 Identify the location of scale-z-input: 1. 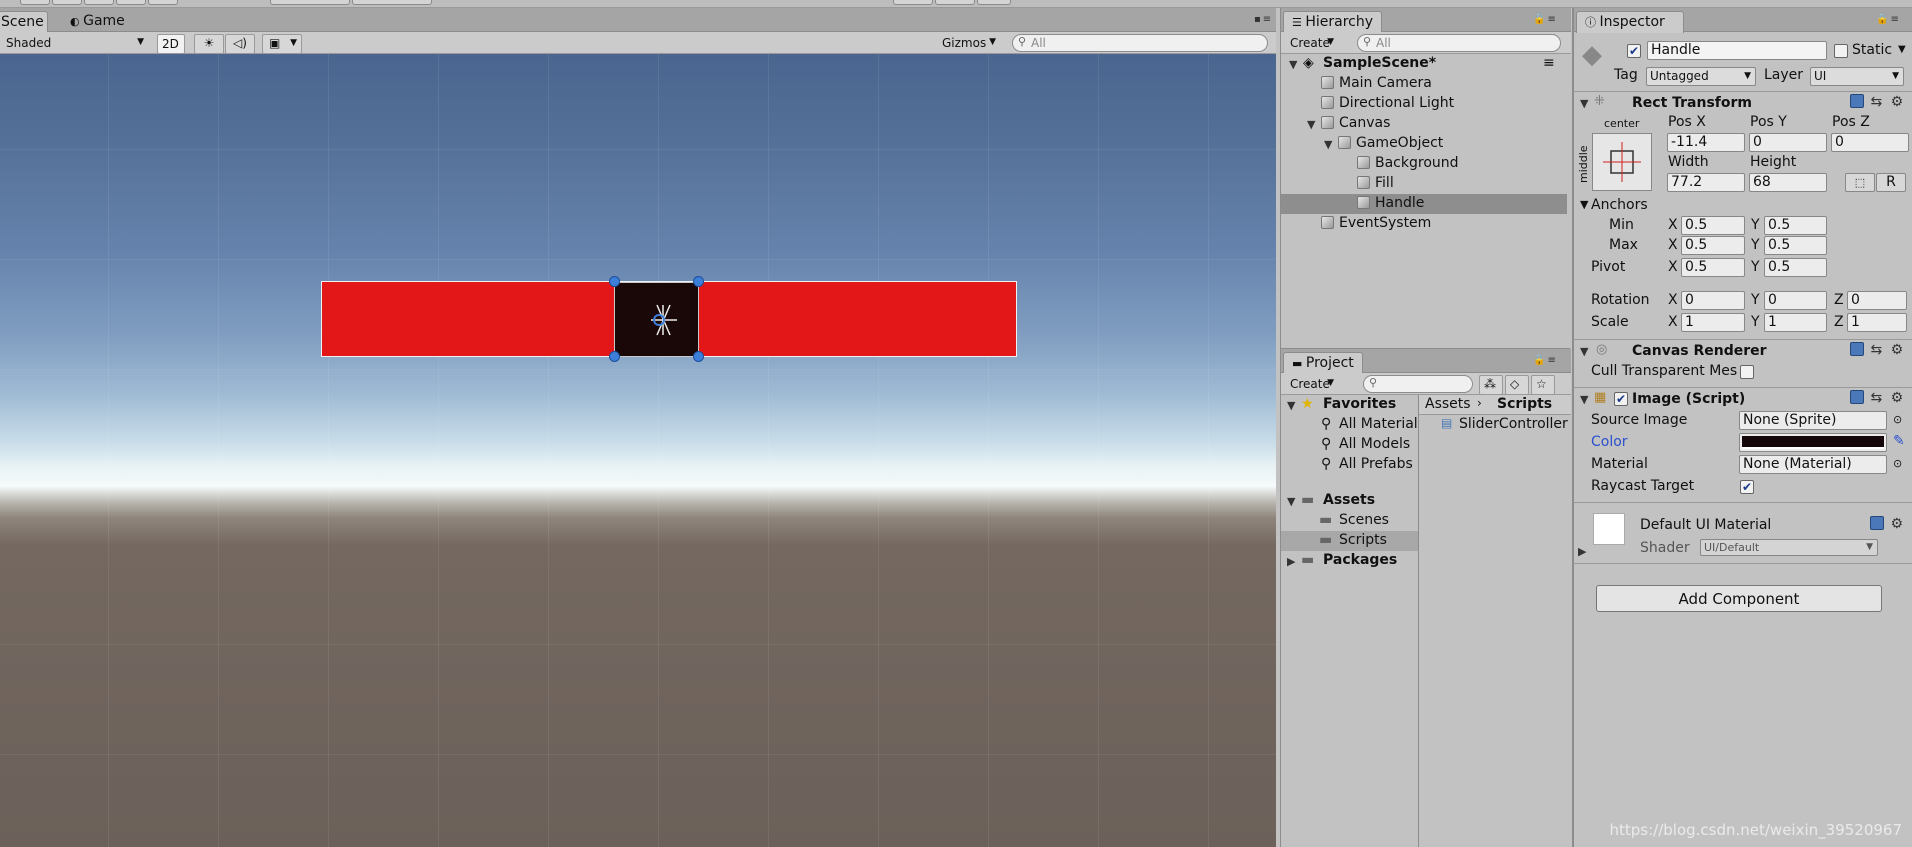
(1877, 322).